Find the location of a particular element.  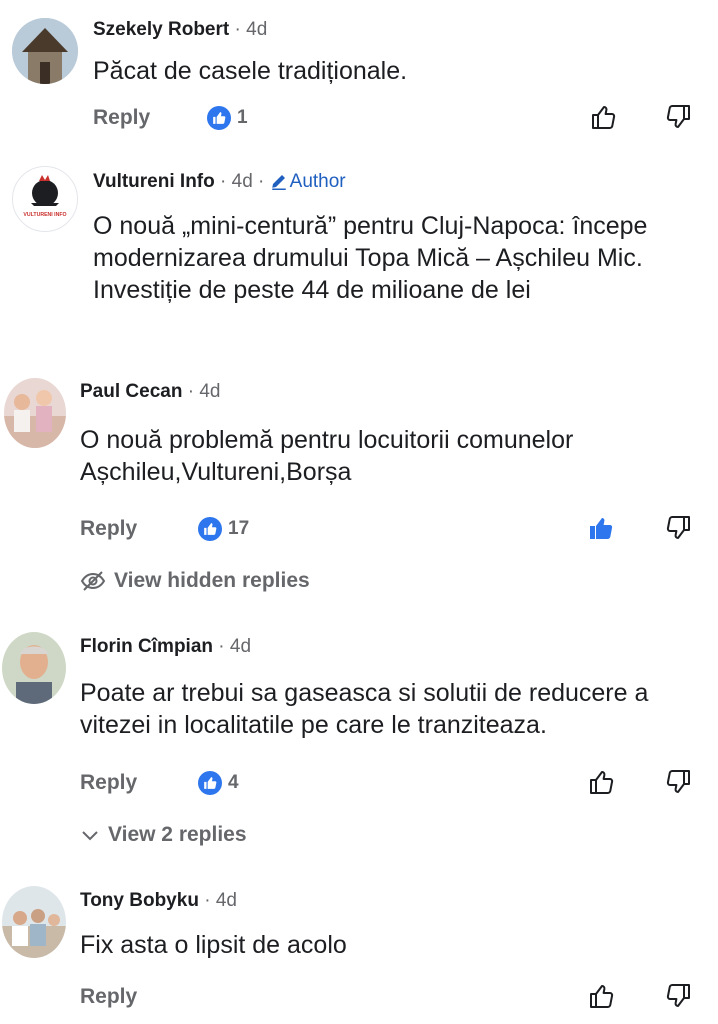

commenter-name: Tony Bobyku is located at coordinates (139, 900).